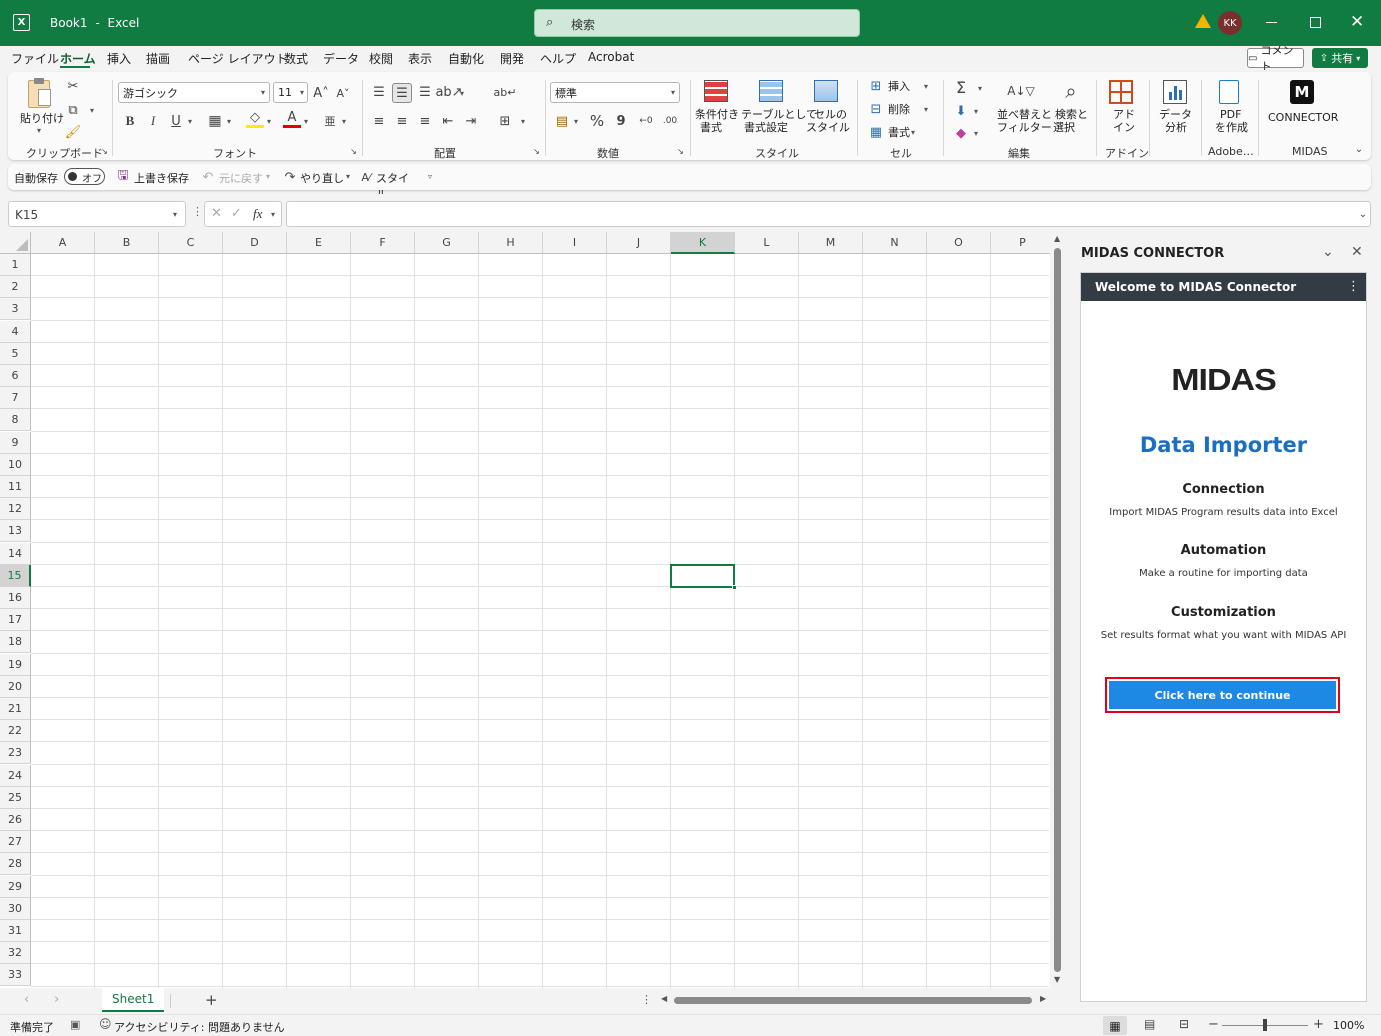 This screenshot has height=1036, width=1381. Describe the element at coordinates (341, 58) in the screenshot. I see `tab-data: データ` at that location.